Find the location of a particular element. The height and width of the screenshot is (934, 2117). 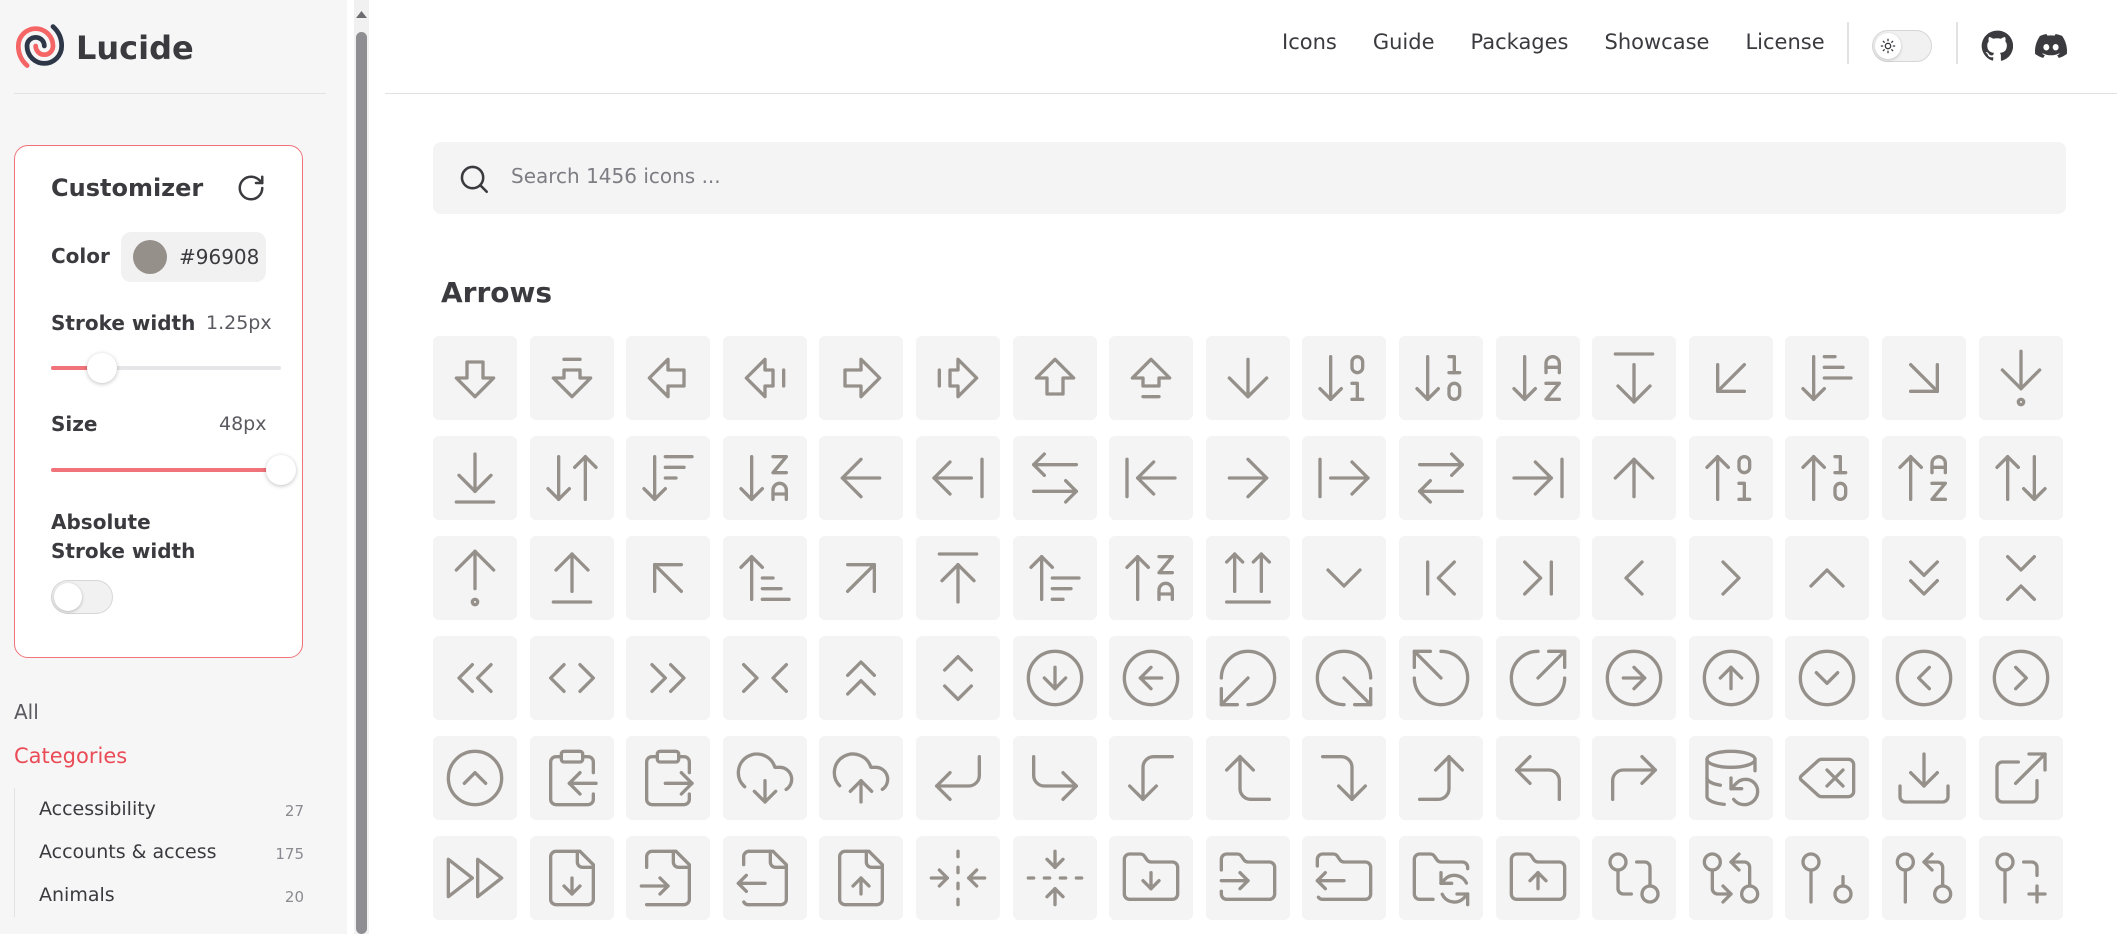

arrow-up-0-1-icon is located at coordinates (1730, 478).